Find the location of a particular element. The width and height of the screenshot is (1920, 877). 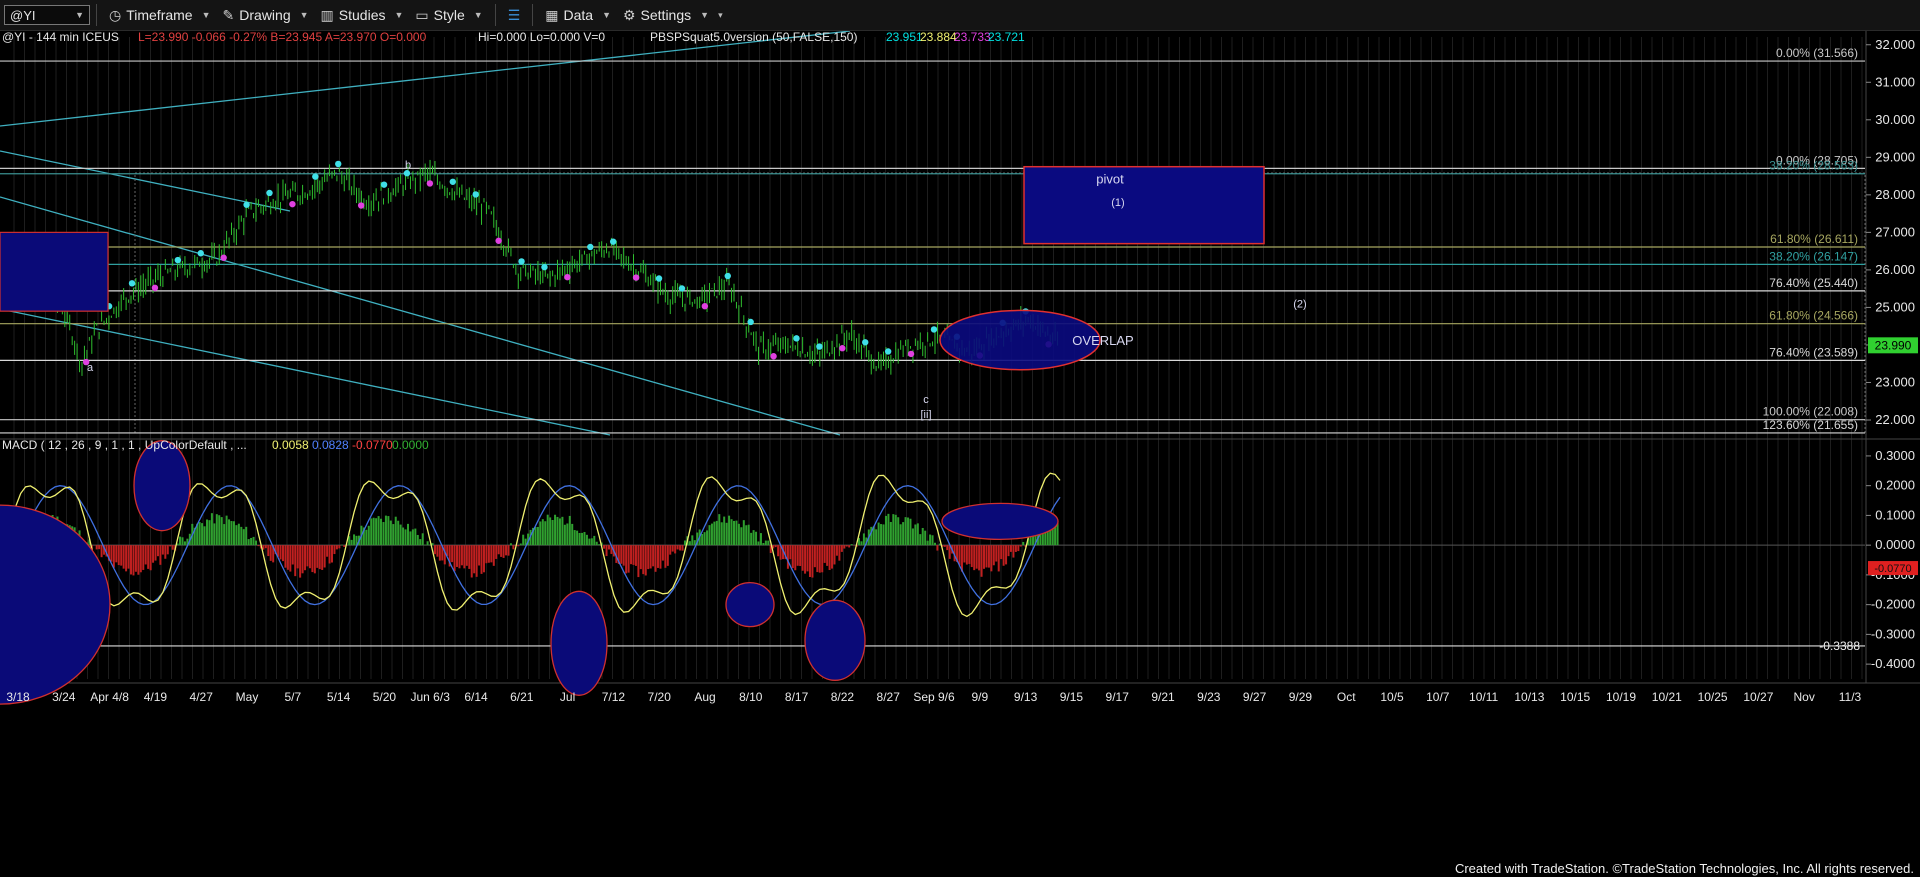

annotation-label: (1) is located at coordinates (1117, 203).